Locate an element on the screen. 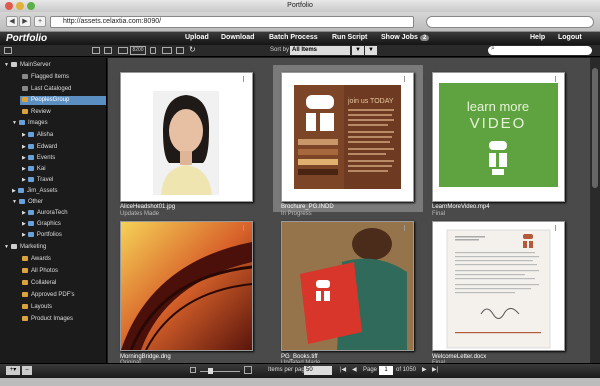  close-window-icon is located at coordinates (9, 6).